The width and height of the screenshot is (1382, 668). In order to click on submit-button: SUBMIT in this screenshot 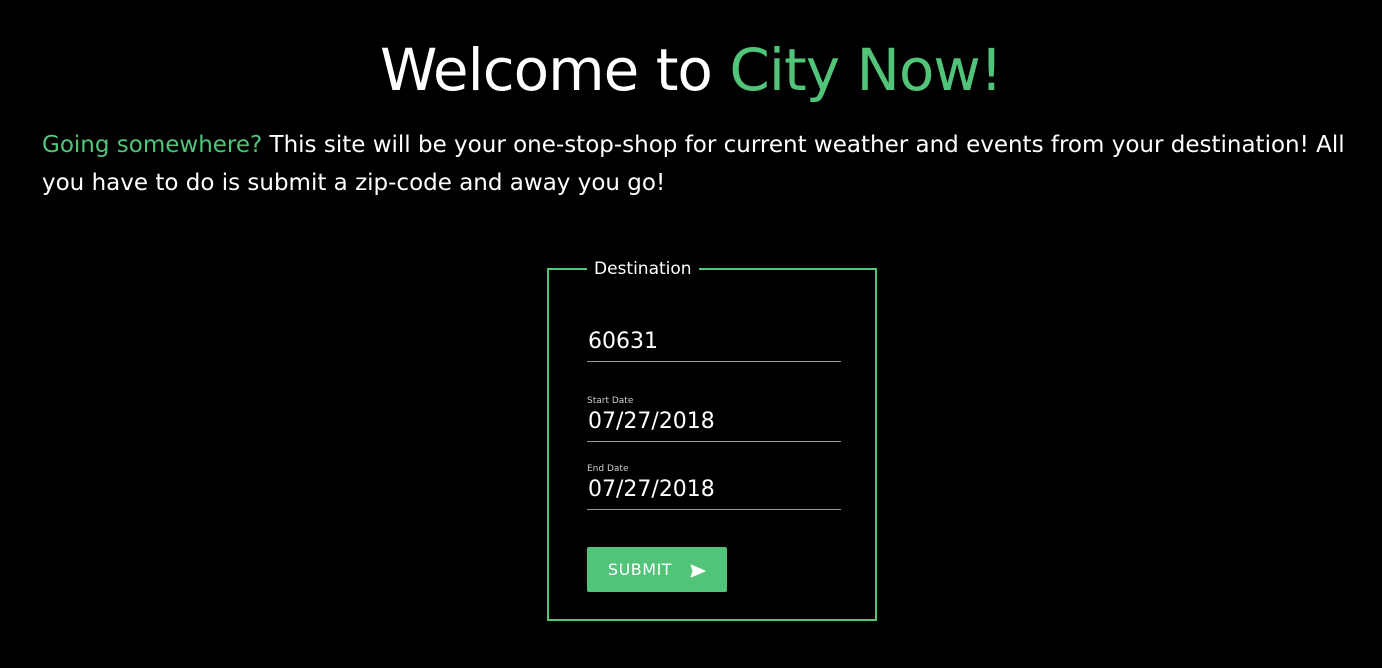, I will do `click(657, 569)`.